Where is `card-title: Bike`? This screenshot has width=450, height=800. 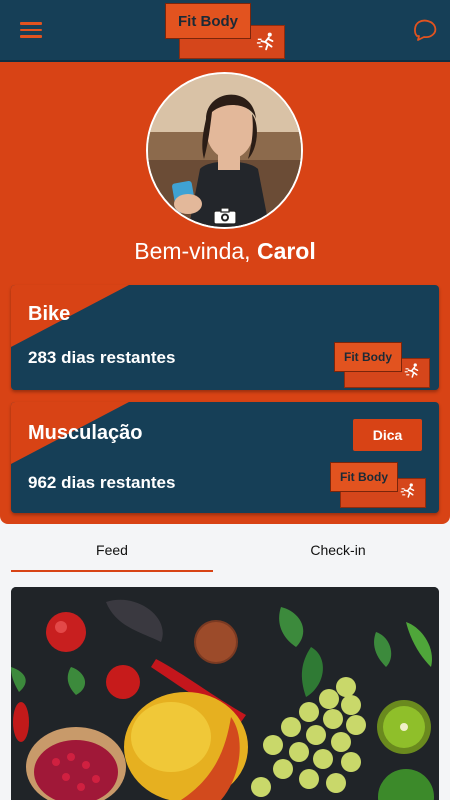 card-title: Bike is located at coordinates (49, 314).